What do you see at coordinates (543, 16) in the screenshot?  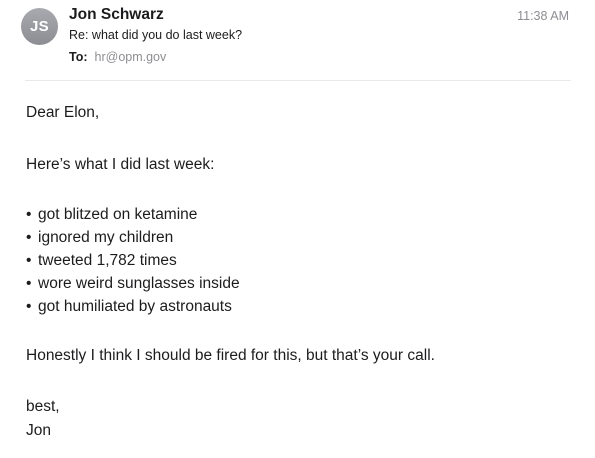 I see `message-timestamp: 11:38 AM` at bounding box center [543, 16].